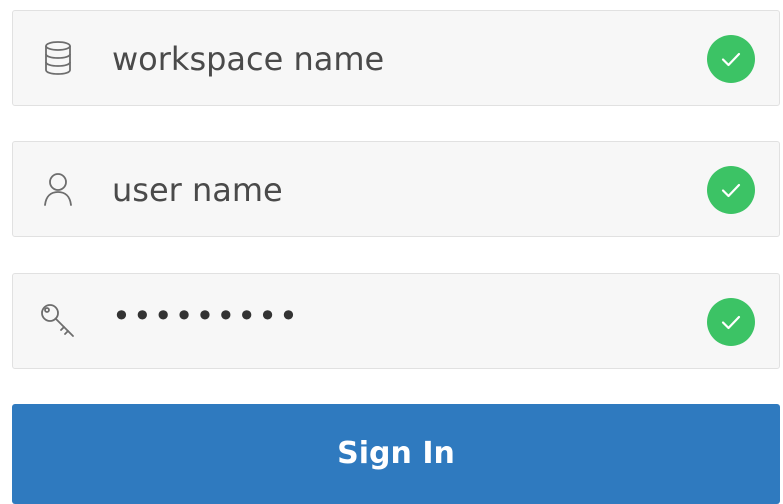 This screenshot has width=783, height=504. What do you see at coordinates (58, 321) in the screenshot?
I see `key-icon` at bounding box center [58, 321].